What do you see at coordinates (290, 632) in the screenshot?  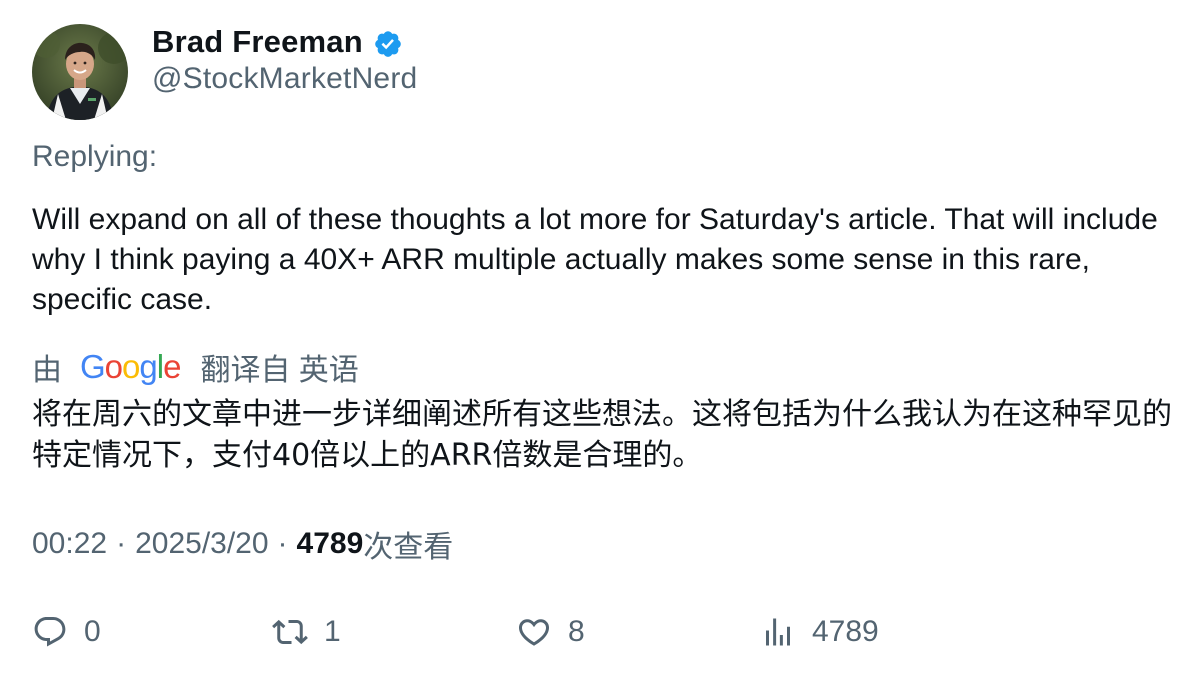 I see `retweet-icon` at bounding box center [290, 632].